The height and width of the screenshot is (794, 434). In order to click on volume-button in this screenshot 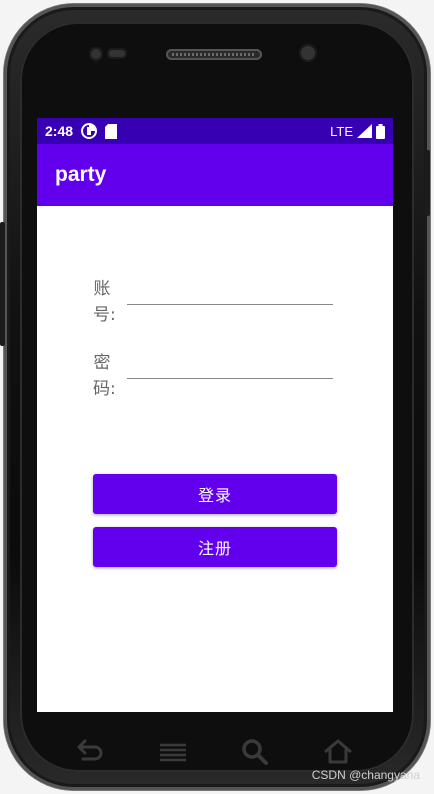, I will do `click(427, 183)`.